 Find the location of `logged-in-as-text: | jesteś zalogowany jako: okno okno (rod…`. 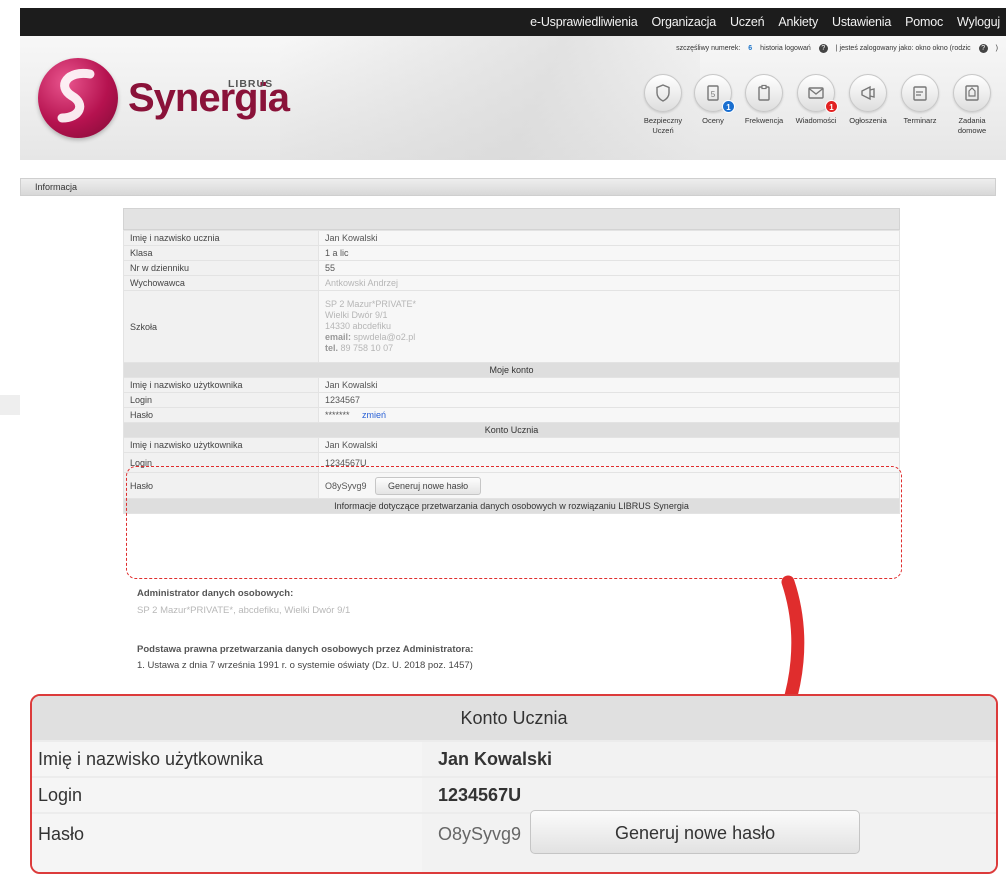

logged-in-as-text: | jesteś zalogowany jako: okno okno (rod… is located at coordinates (903, 48).